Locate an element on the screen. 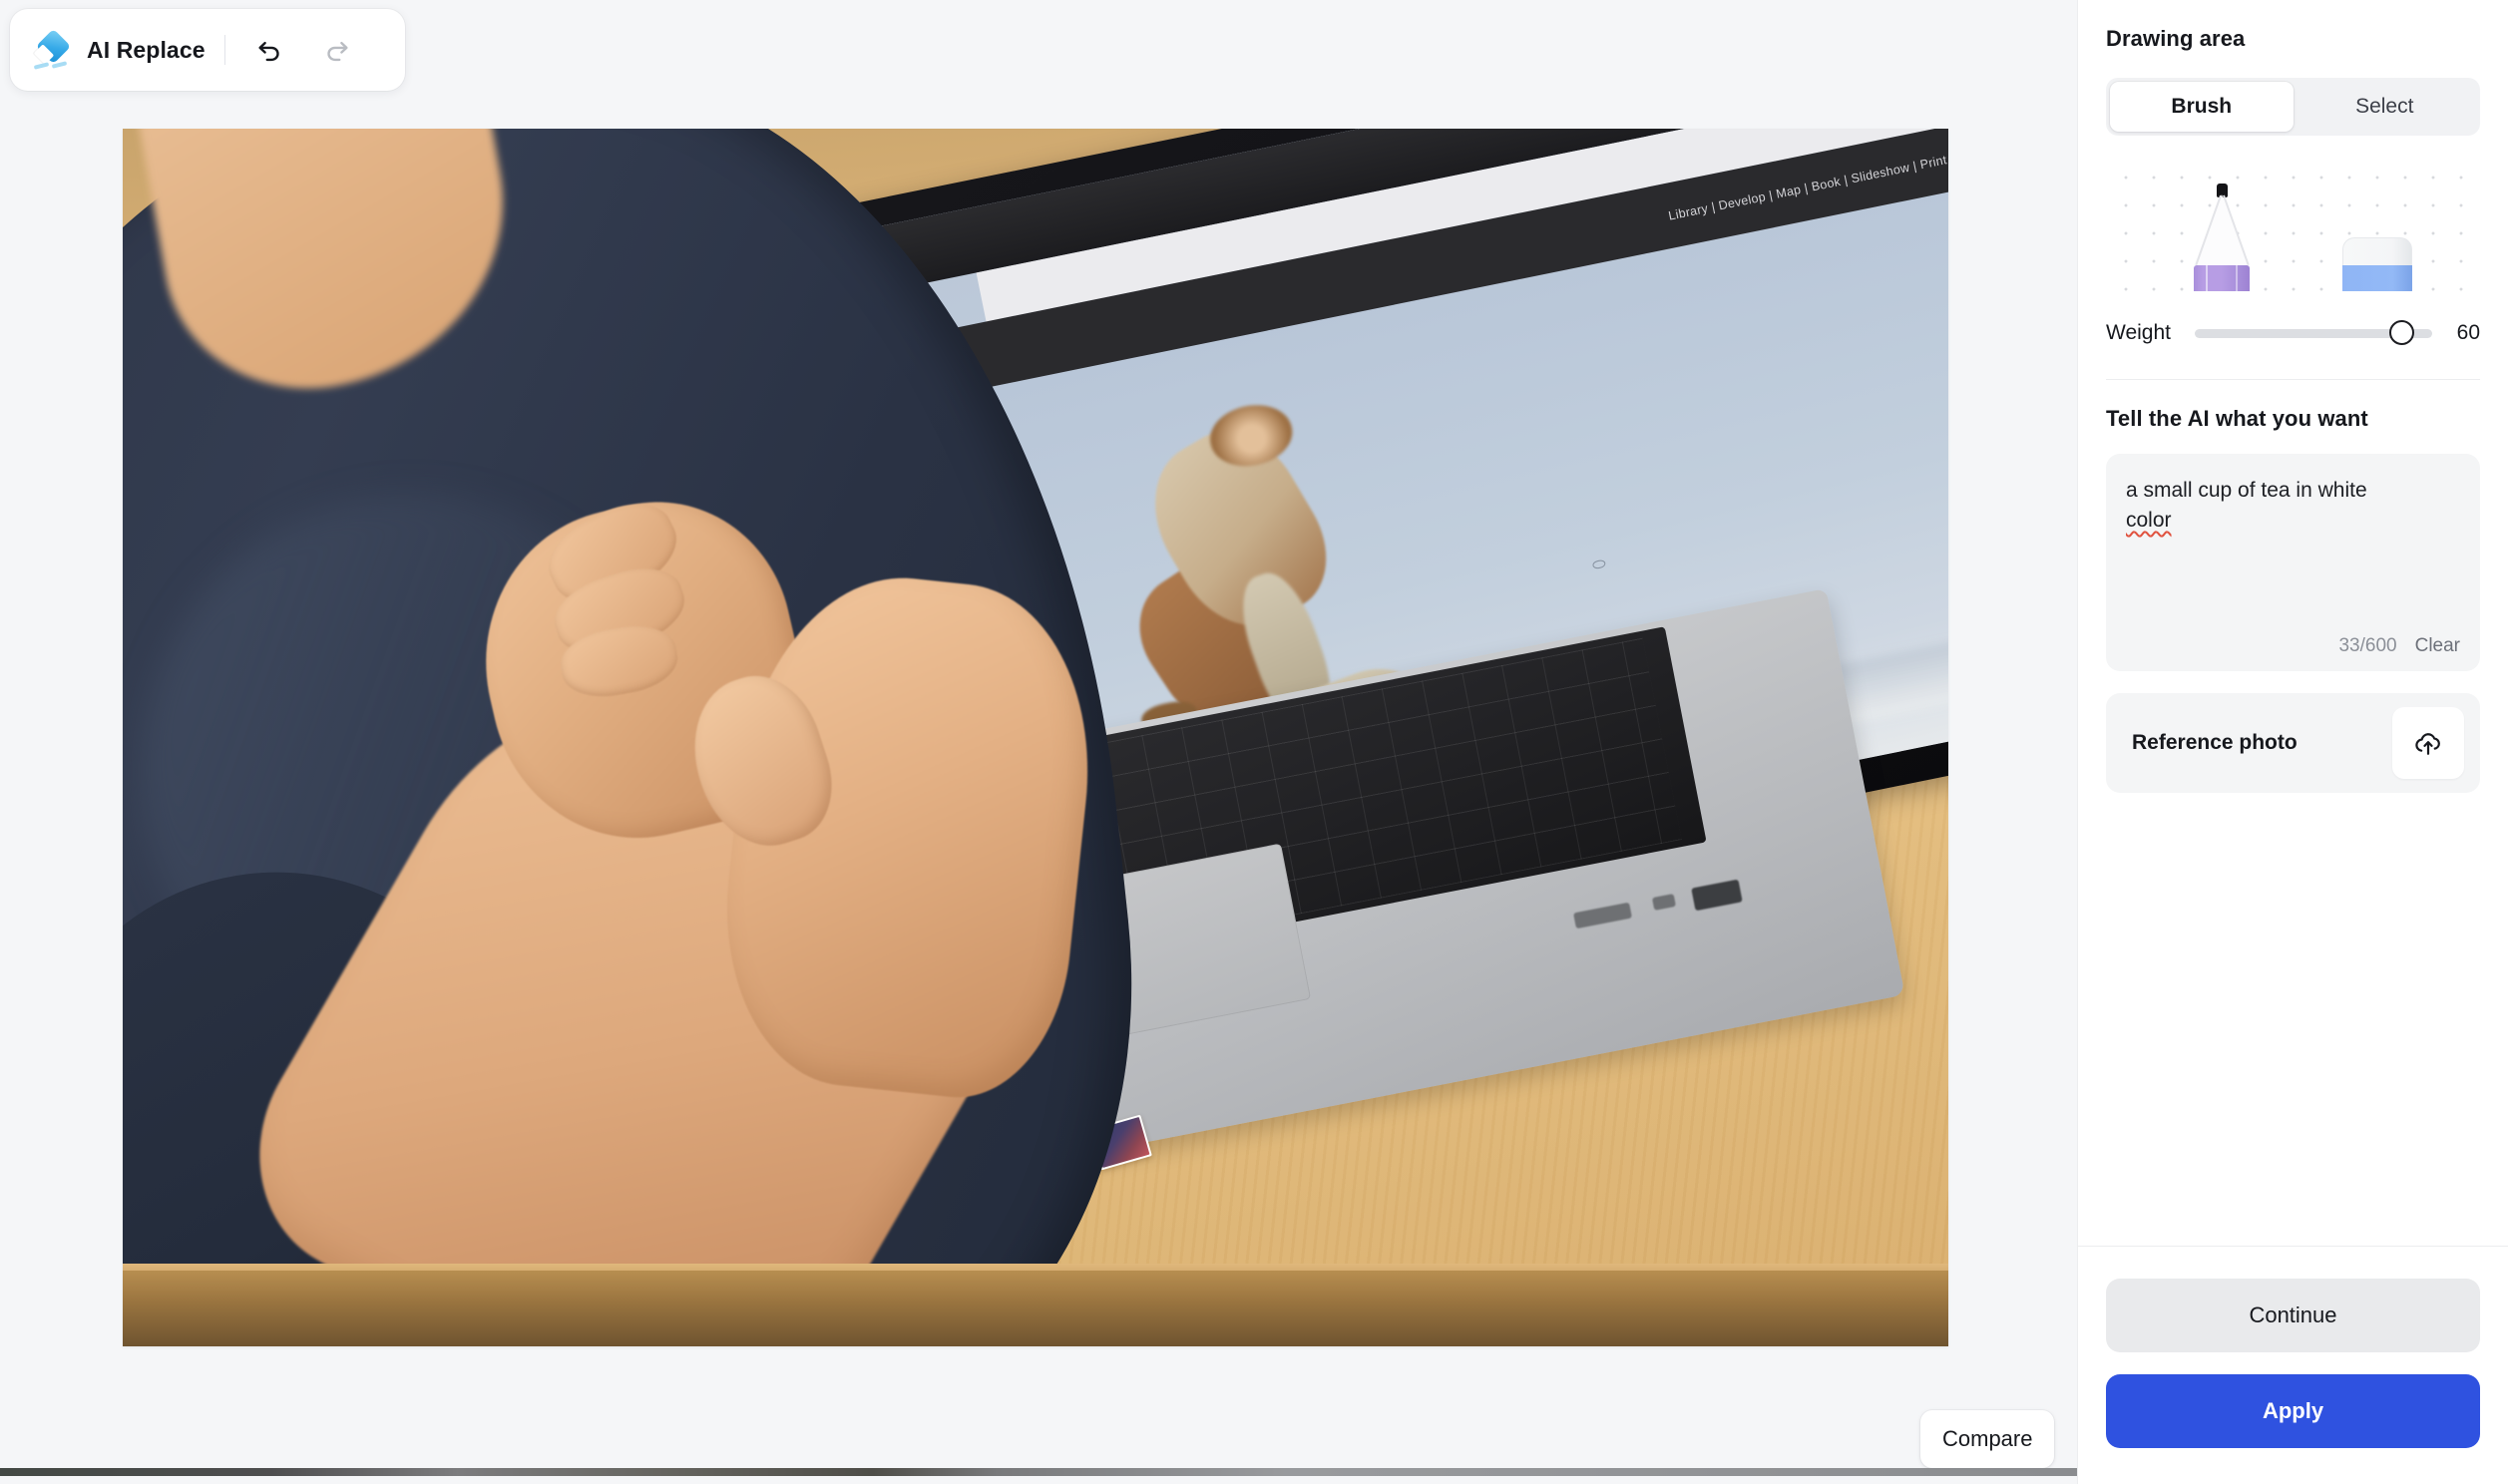  weight-control: Weight 60 is located at coordinates (2293, 333).